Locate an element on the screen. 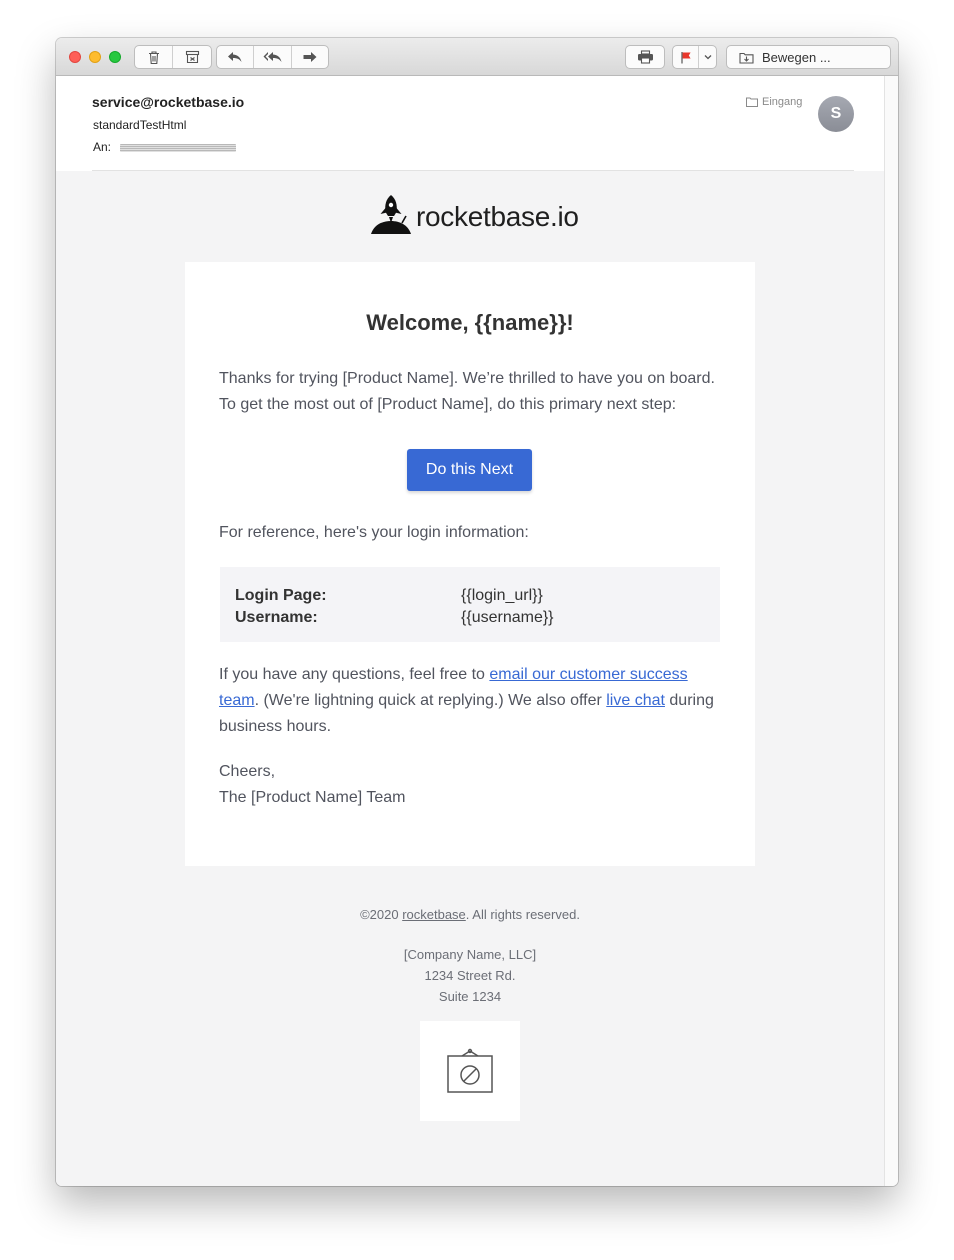  sender-avatar: S is located at coordinates (836, 114).